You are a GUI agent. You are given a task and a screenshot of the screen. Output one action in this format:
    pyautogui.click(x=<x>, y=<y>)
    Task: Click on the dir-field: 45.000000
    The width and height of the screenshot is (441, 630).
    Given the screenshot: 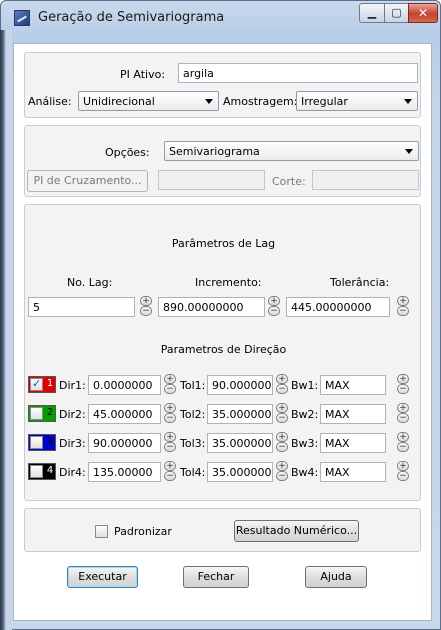 What is the action you would take?
    pyautogui.click(x=124, y=414)
    